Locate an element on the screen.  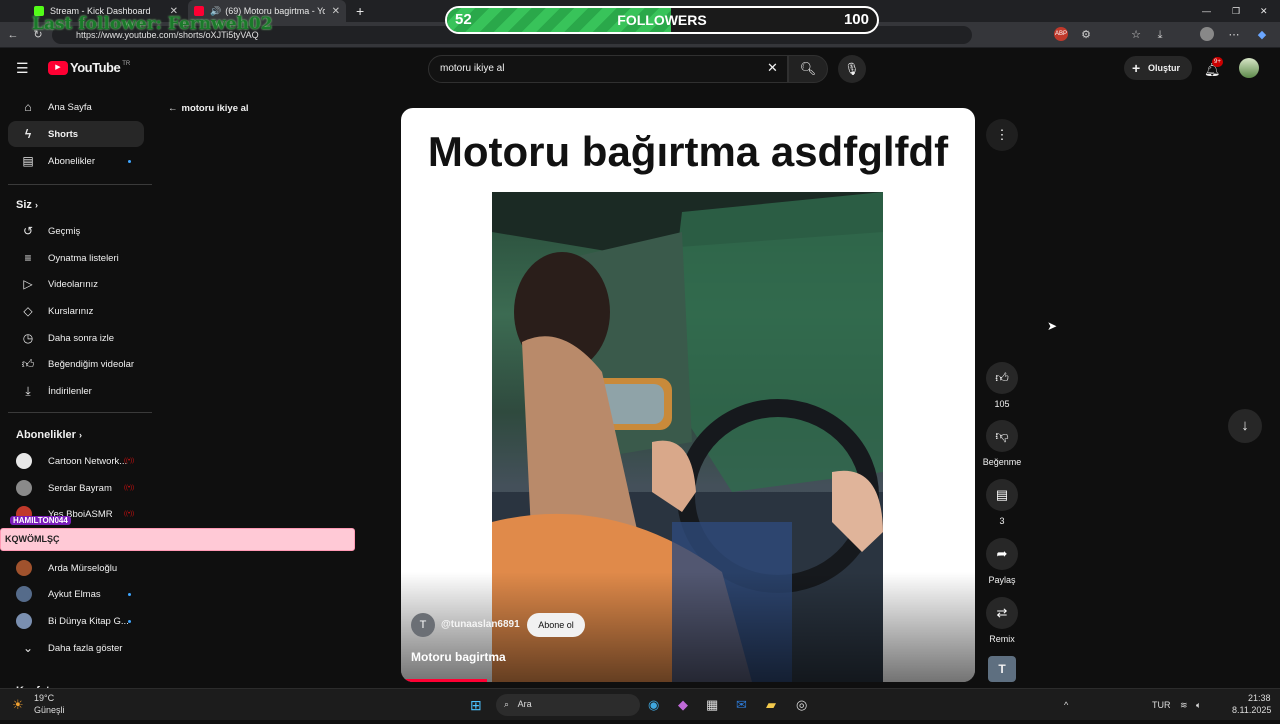
windows-start-icon: ⊞ is located at coordinates (476, 705).